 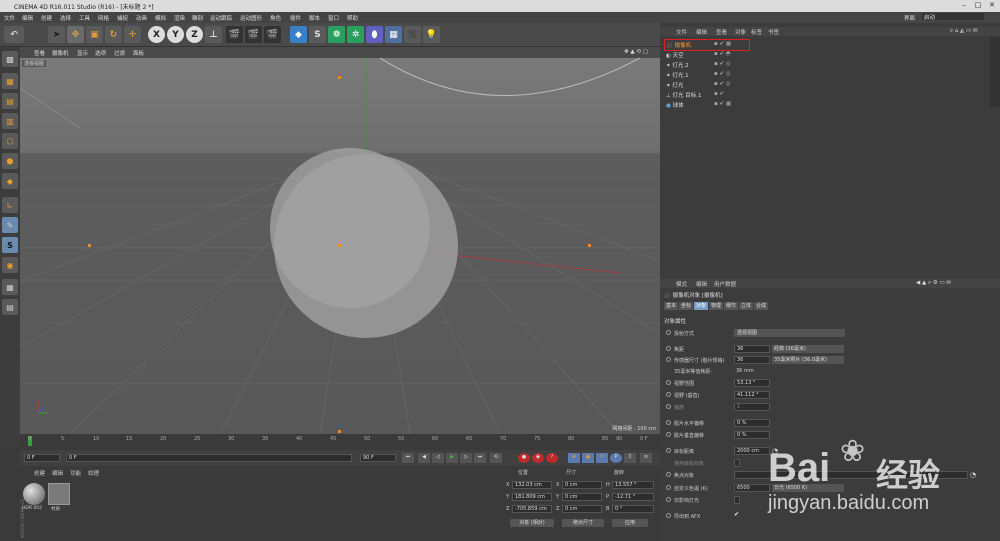 What do you see at coordinates (756, 32) in the screenshot?
I see `om-menu-tags: 标签` at bounding box center [756, 32].